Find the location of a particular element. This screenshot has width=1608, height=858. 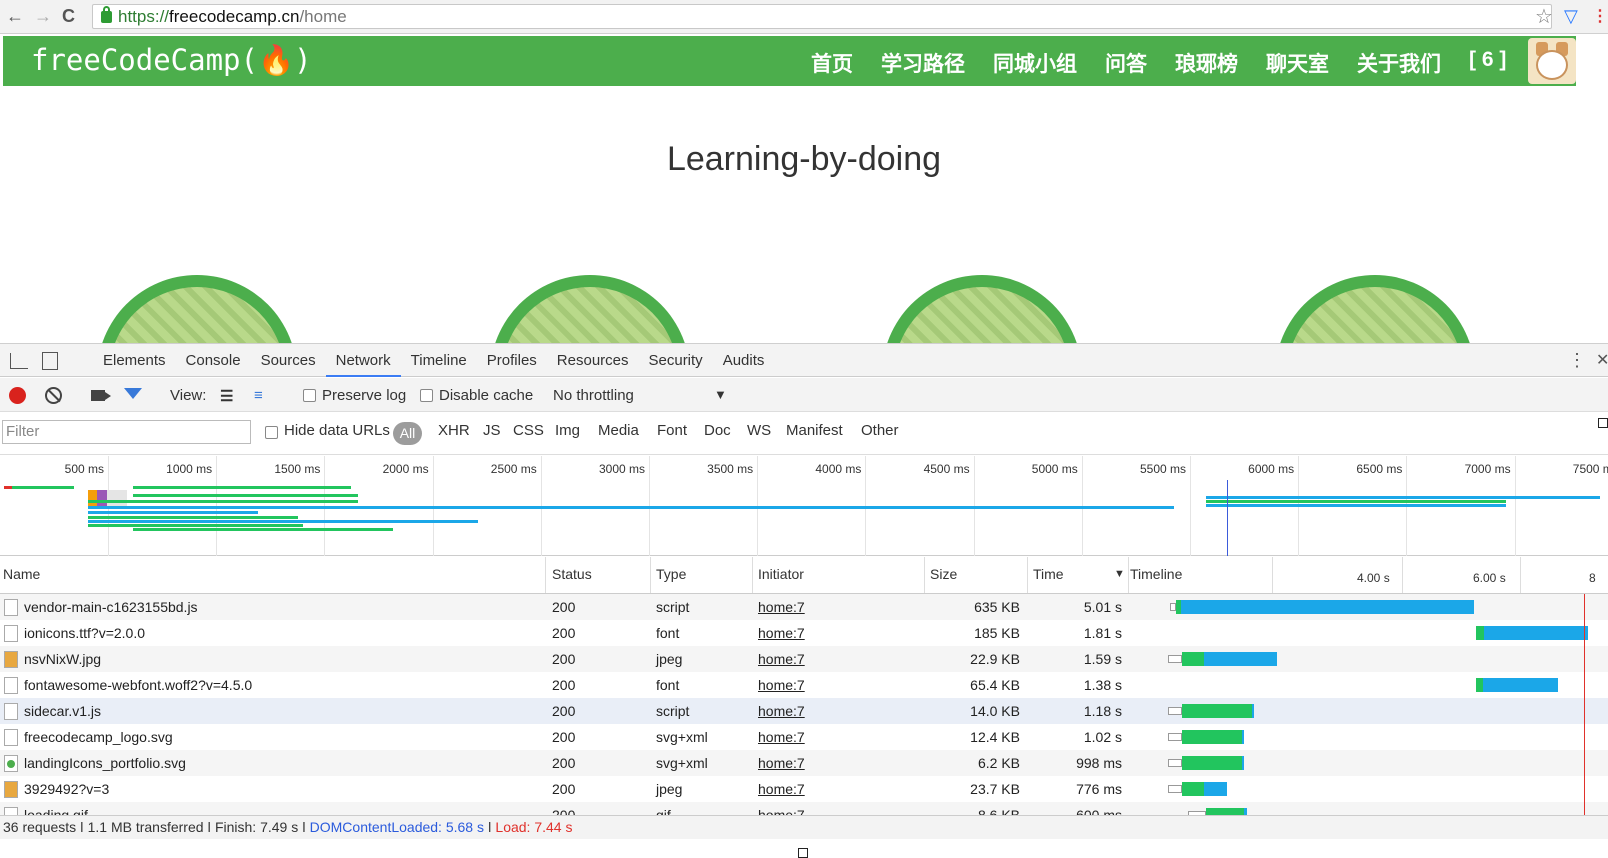

sort-desc-icon: ▼ is located at coordinates (1119, 574).